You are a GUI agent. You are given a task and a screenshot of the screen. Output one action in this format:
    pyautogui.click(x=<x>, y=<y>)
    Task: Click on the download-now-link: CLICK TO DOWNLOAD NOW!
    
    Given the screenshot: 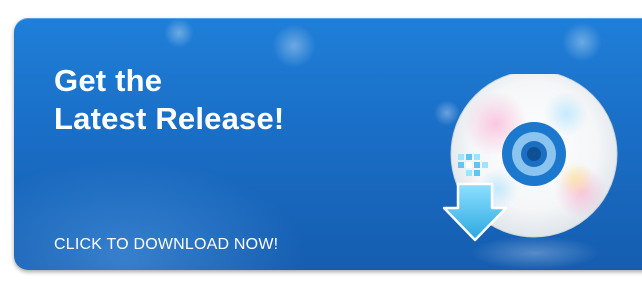 What is the action you would take?
    pyautogui.click(x=166, y=245)
    